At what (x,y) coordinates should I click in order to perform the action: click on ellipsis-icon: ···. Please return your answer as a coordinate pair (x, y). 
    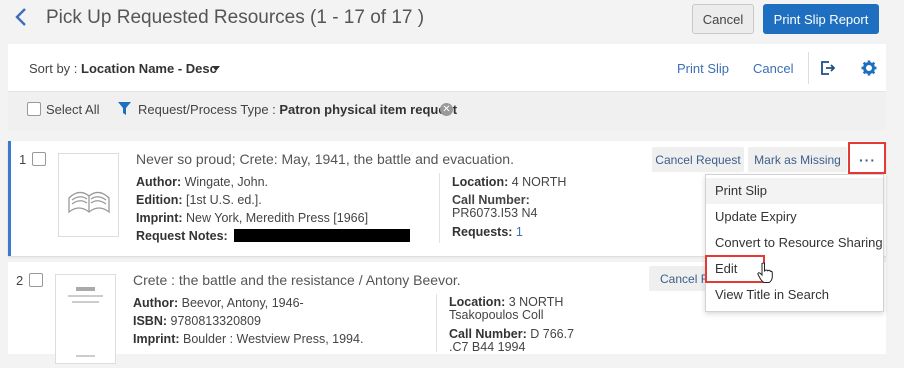
    Looking at the image, I should click on (867, 160).